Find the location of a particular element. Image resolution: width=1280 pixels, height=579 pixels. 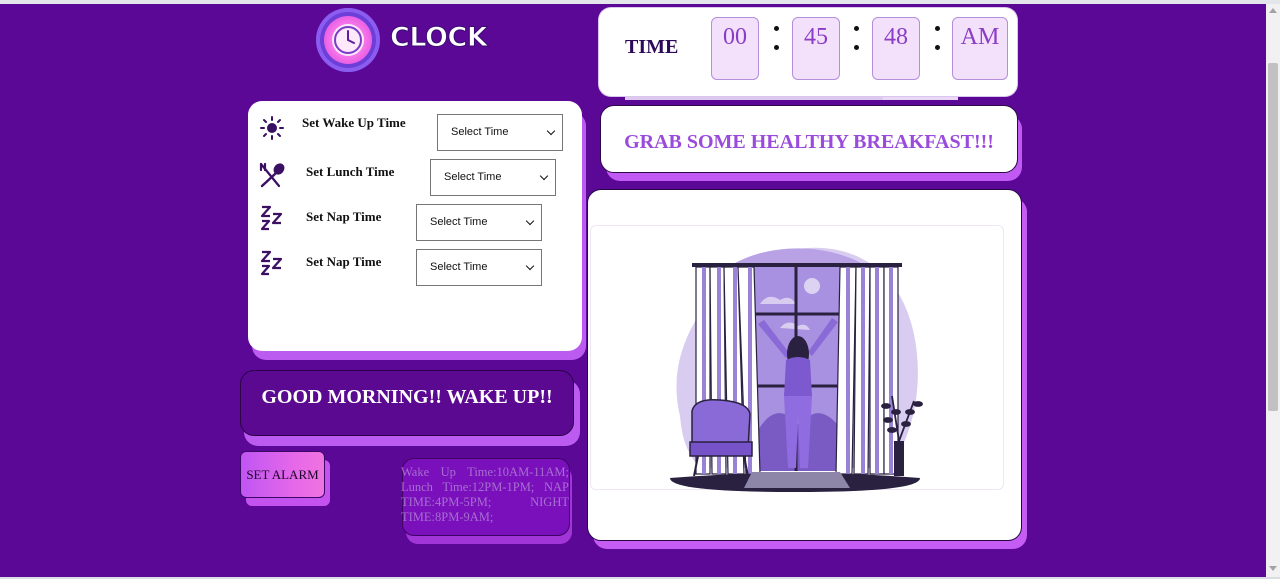

nap-time-label: Set Nap Time is located at coordinates (344, 216).